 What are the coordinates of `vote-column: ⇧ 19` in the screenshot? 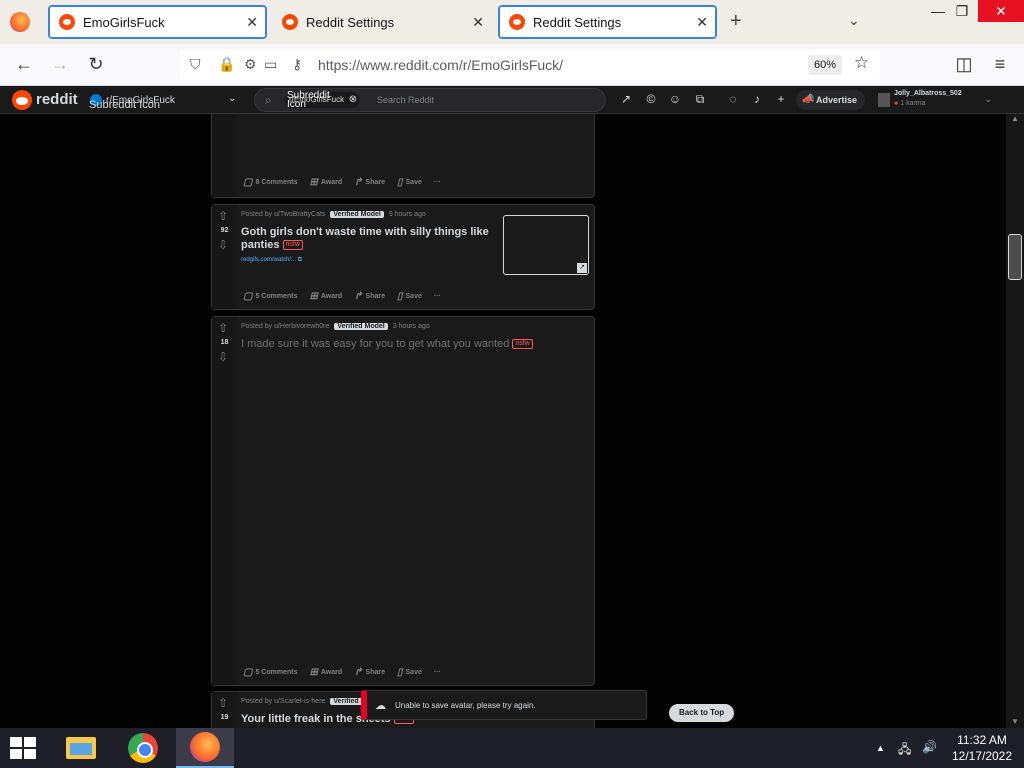 It's located at (224, 710).